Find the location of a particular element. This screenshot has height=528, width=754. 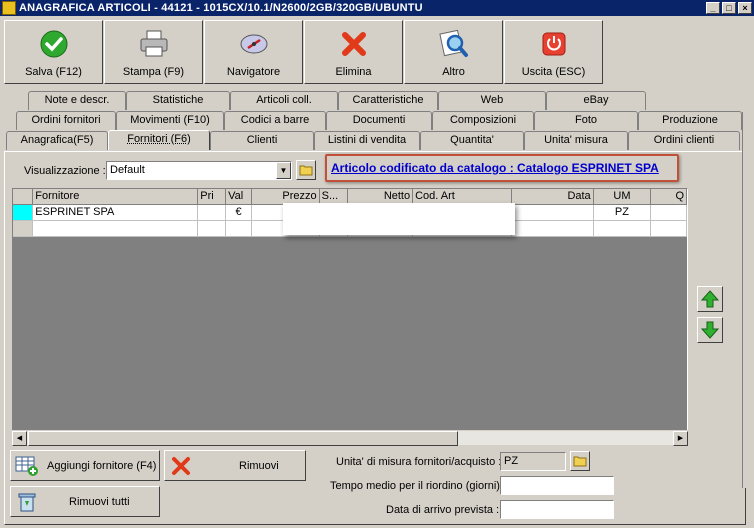

check-icon is located at coordinates (54, 44).